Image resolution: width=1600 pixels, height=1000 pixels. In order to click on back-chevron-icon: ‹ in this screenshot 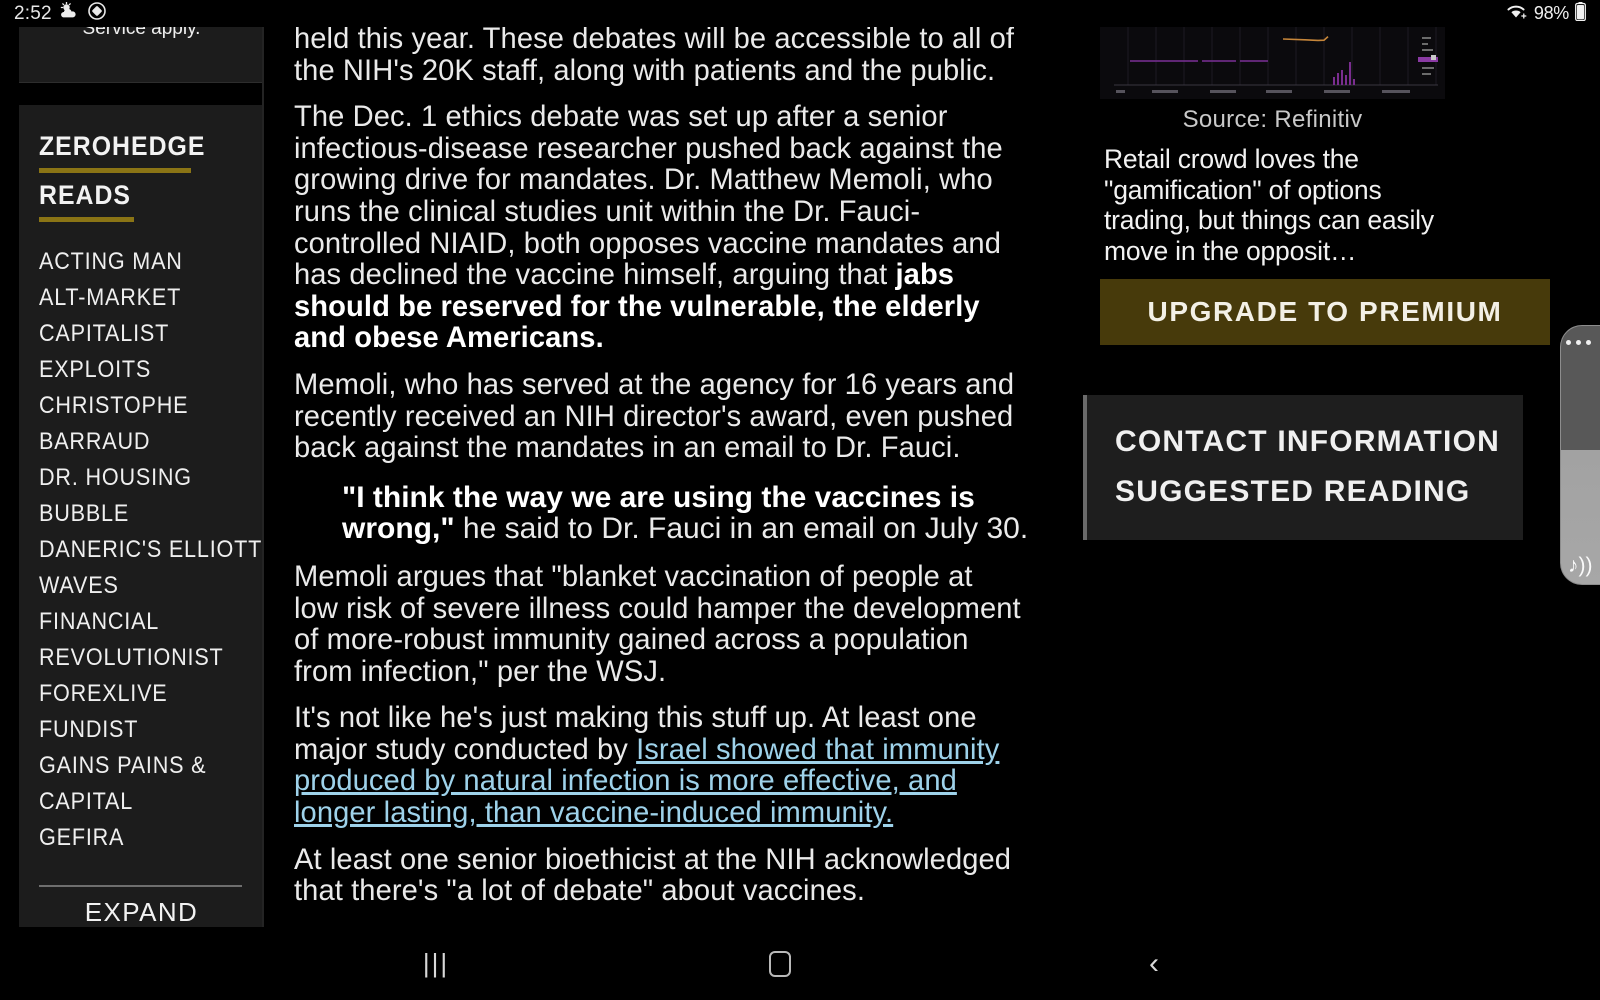, I will do `click(1154, 963)`.